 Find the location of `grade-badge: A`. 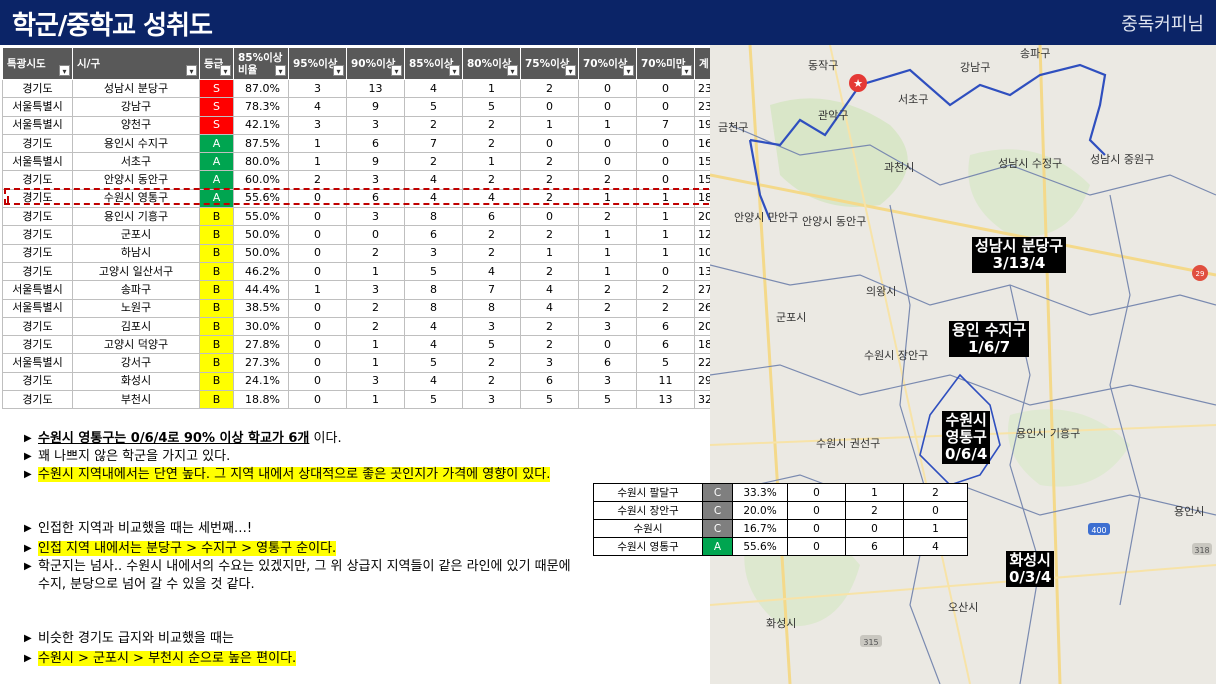

grade-badge: A is located at coordinates (216, 180).